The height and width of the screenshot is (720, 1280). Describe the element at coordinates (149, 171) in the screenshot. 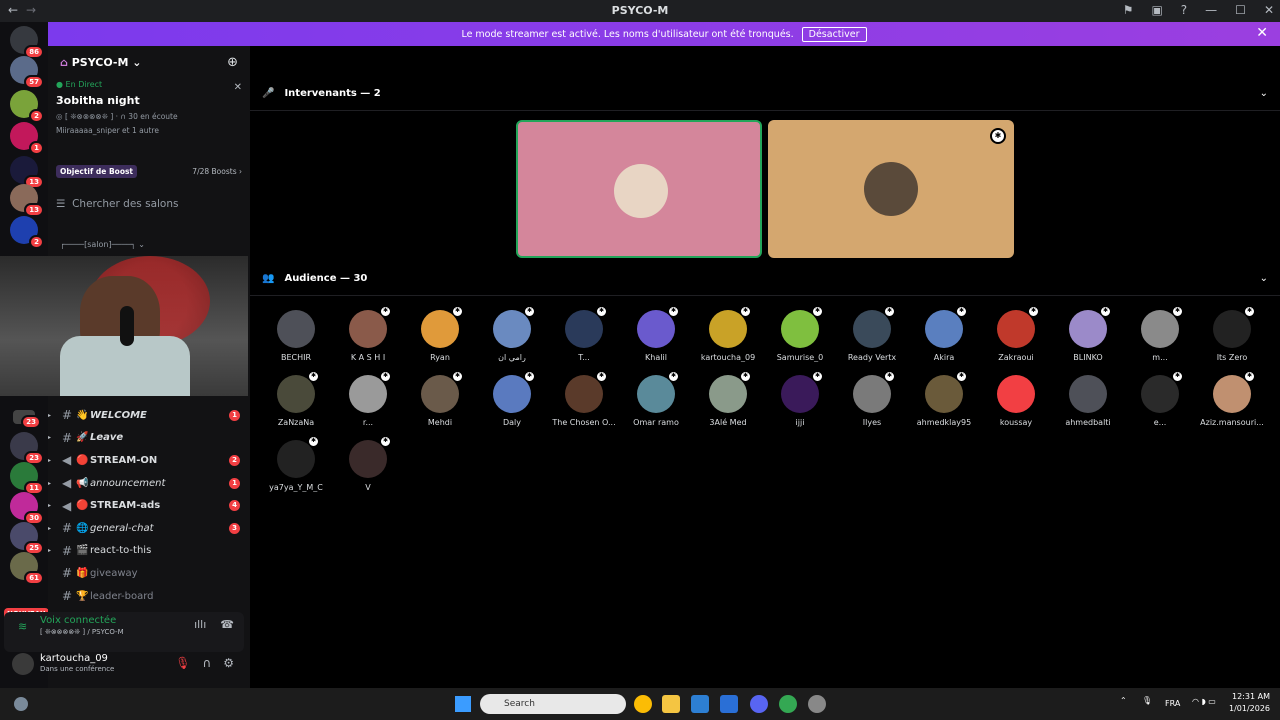

I see `boost-goal: Objectif de Boost 7/28 Boosts ›` at that location.